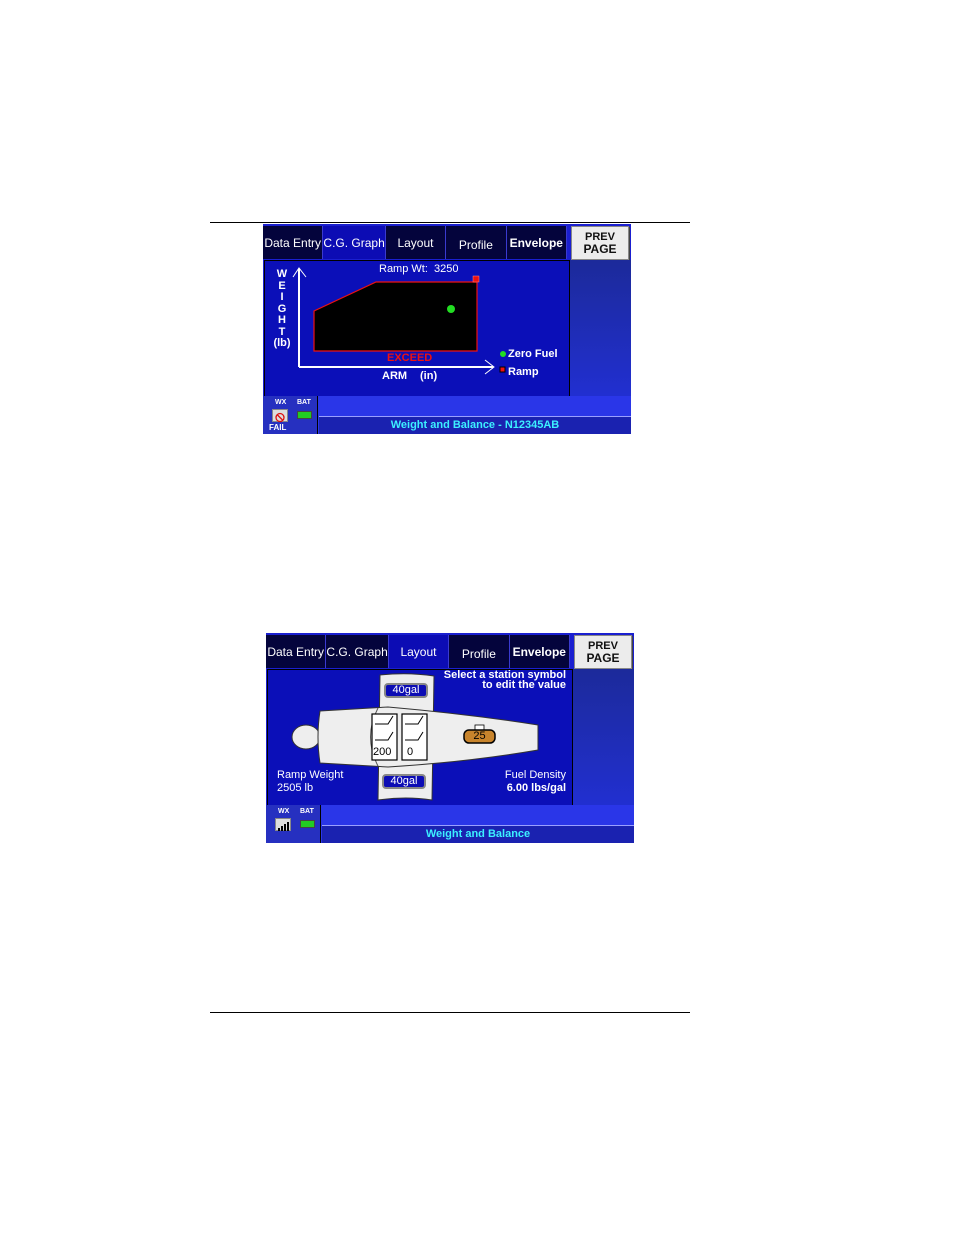 Image resolution: width=954 pixels, height=1235 pixels. What do you see at coordinates (429, 376) in the screenshot?
I see `x-axis-unit: (in)` at bounding box center [429, 376].